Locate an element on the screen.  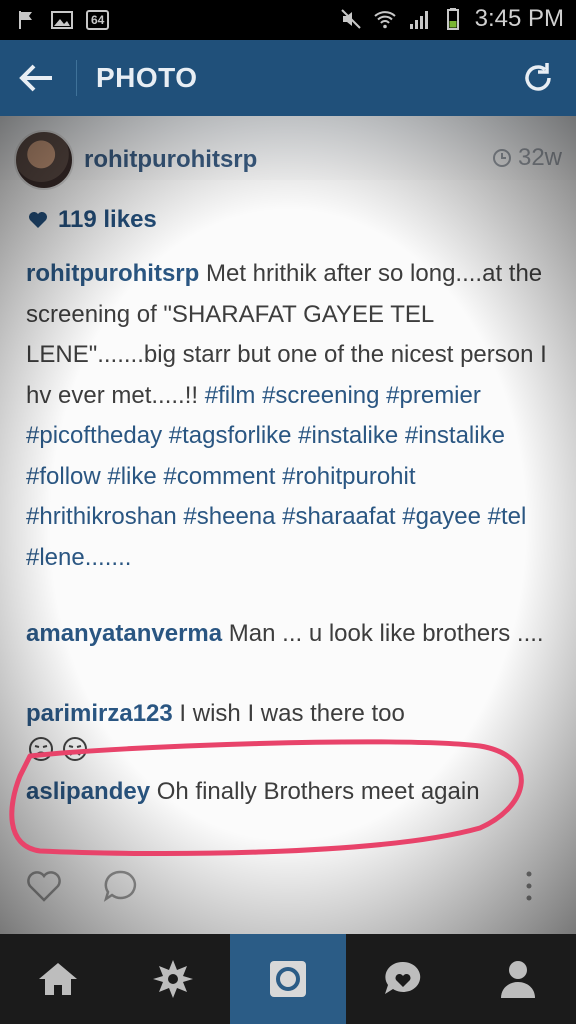
bottom-nav is located at coordinates (288, 979).